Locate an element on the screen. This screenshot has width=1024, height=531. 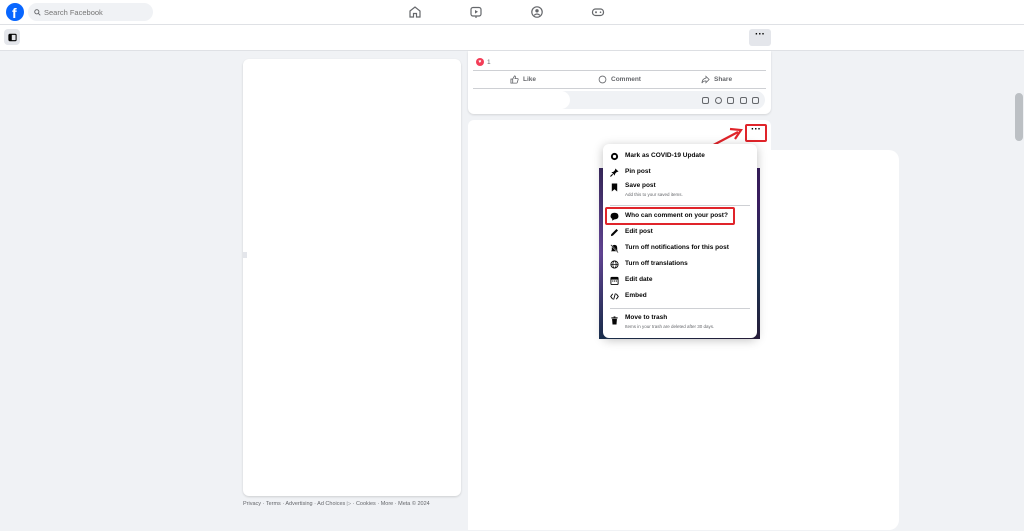
gaming-icon is located at coordinates (598, 12).